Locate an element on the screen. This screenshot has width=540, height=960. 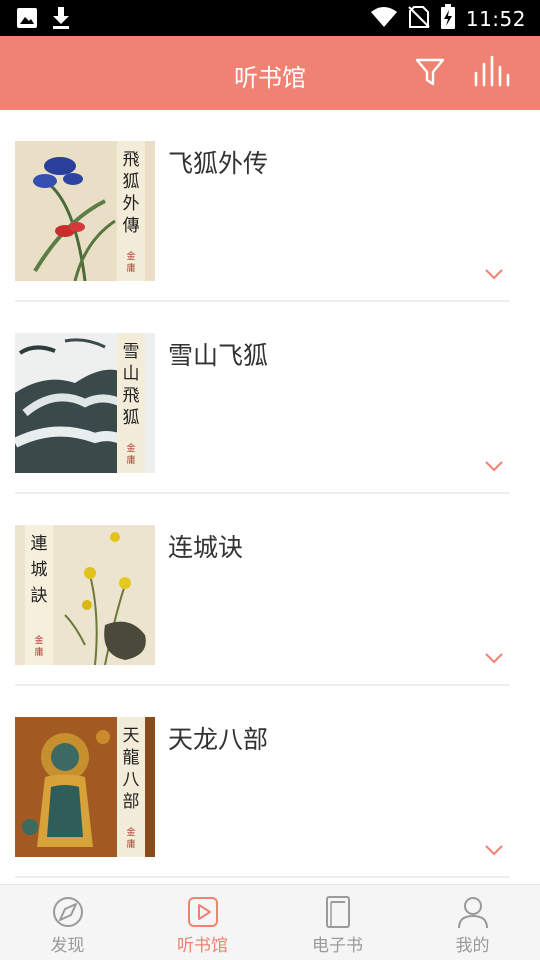
nav-item-discover: 发现 is located at coordinates (67, 922).